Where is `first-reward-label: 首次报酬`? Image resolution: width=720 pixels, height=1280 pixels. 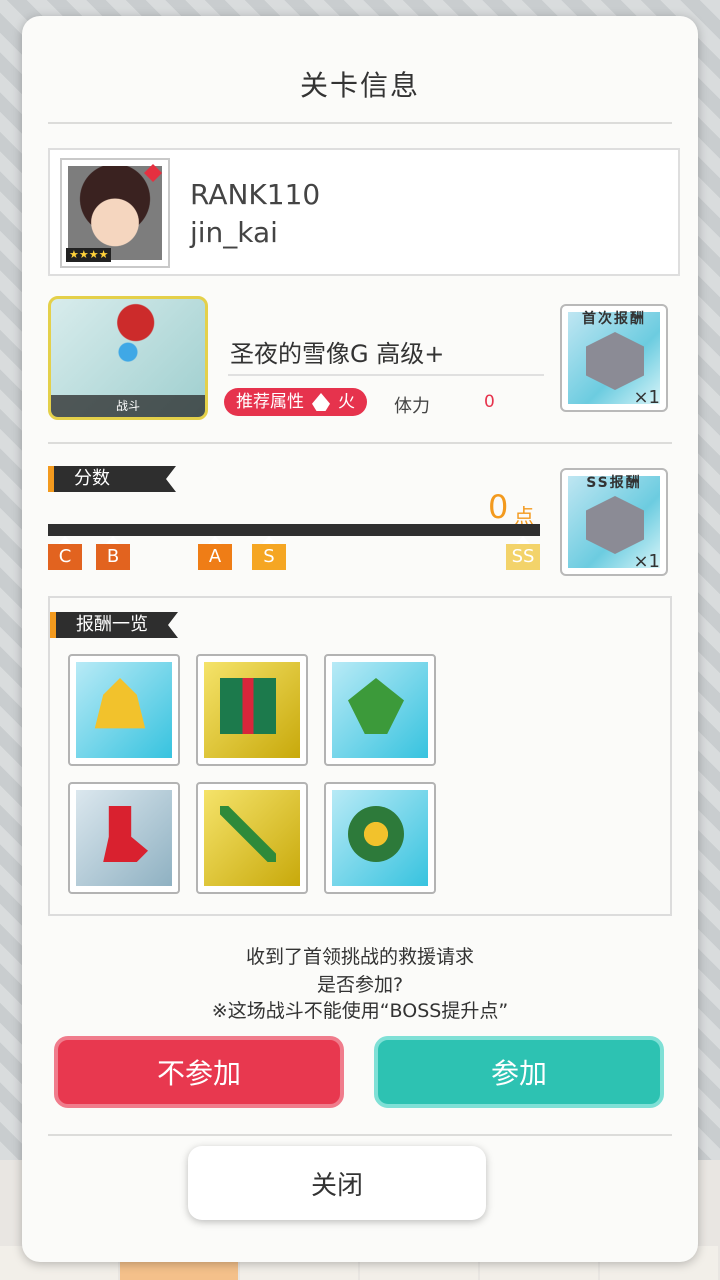
first-reward-label: 首次报酬 is located at coordinates (614, 319).